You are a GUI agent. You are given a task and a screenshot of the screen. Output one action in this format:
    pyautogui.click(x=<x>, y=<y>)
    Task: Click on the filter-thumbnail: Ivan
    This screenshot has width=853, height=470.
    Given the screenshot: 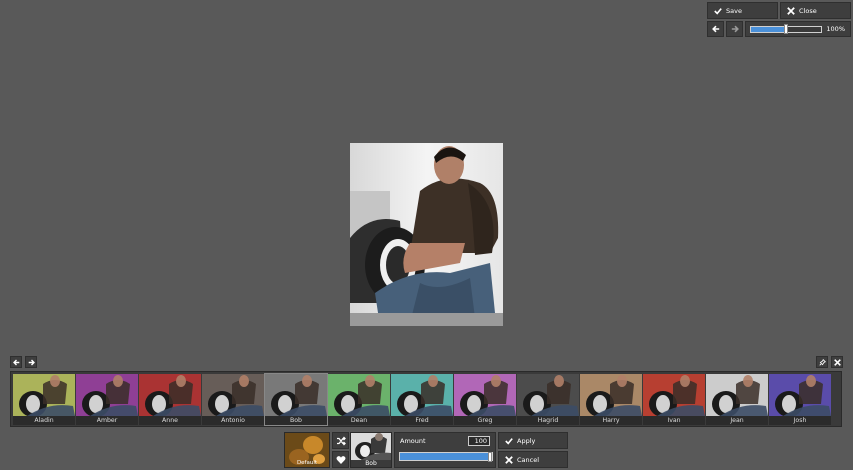 What is the action you would take?
    pyautogui.click(x=674, y=399)
    